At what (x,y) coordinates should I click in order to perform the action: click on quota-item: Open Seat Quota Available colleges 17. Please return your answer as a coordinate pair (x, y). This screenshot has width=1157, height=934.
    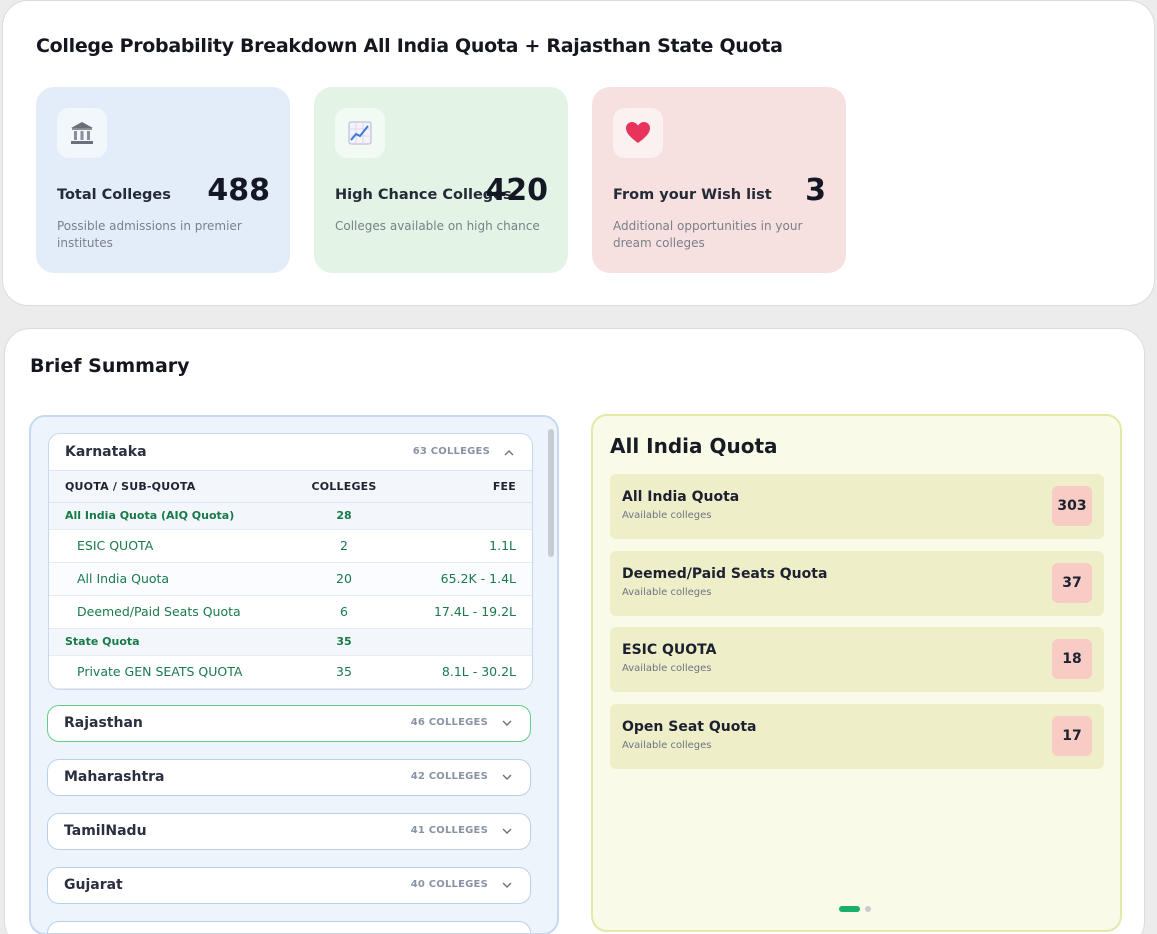
    Looking at the image, I should click on (857, 736).